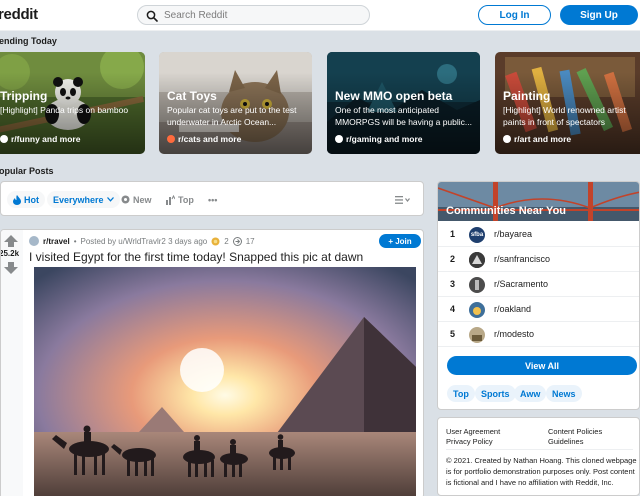 The width and height of the screenshot is (640, 496). What do you see at coordinates (453, 334) in the screenshot?
I see `community-rank: 5` at bounding box center [453, 334].